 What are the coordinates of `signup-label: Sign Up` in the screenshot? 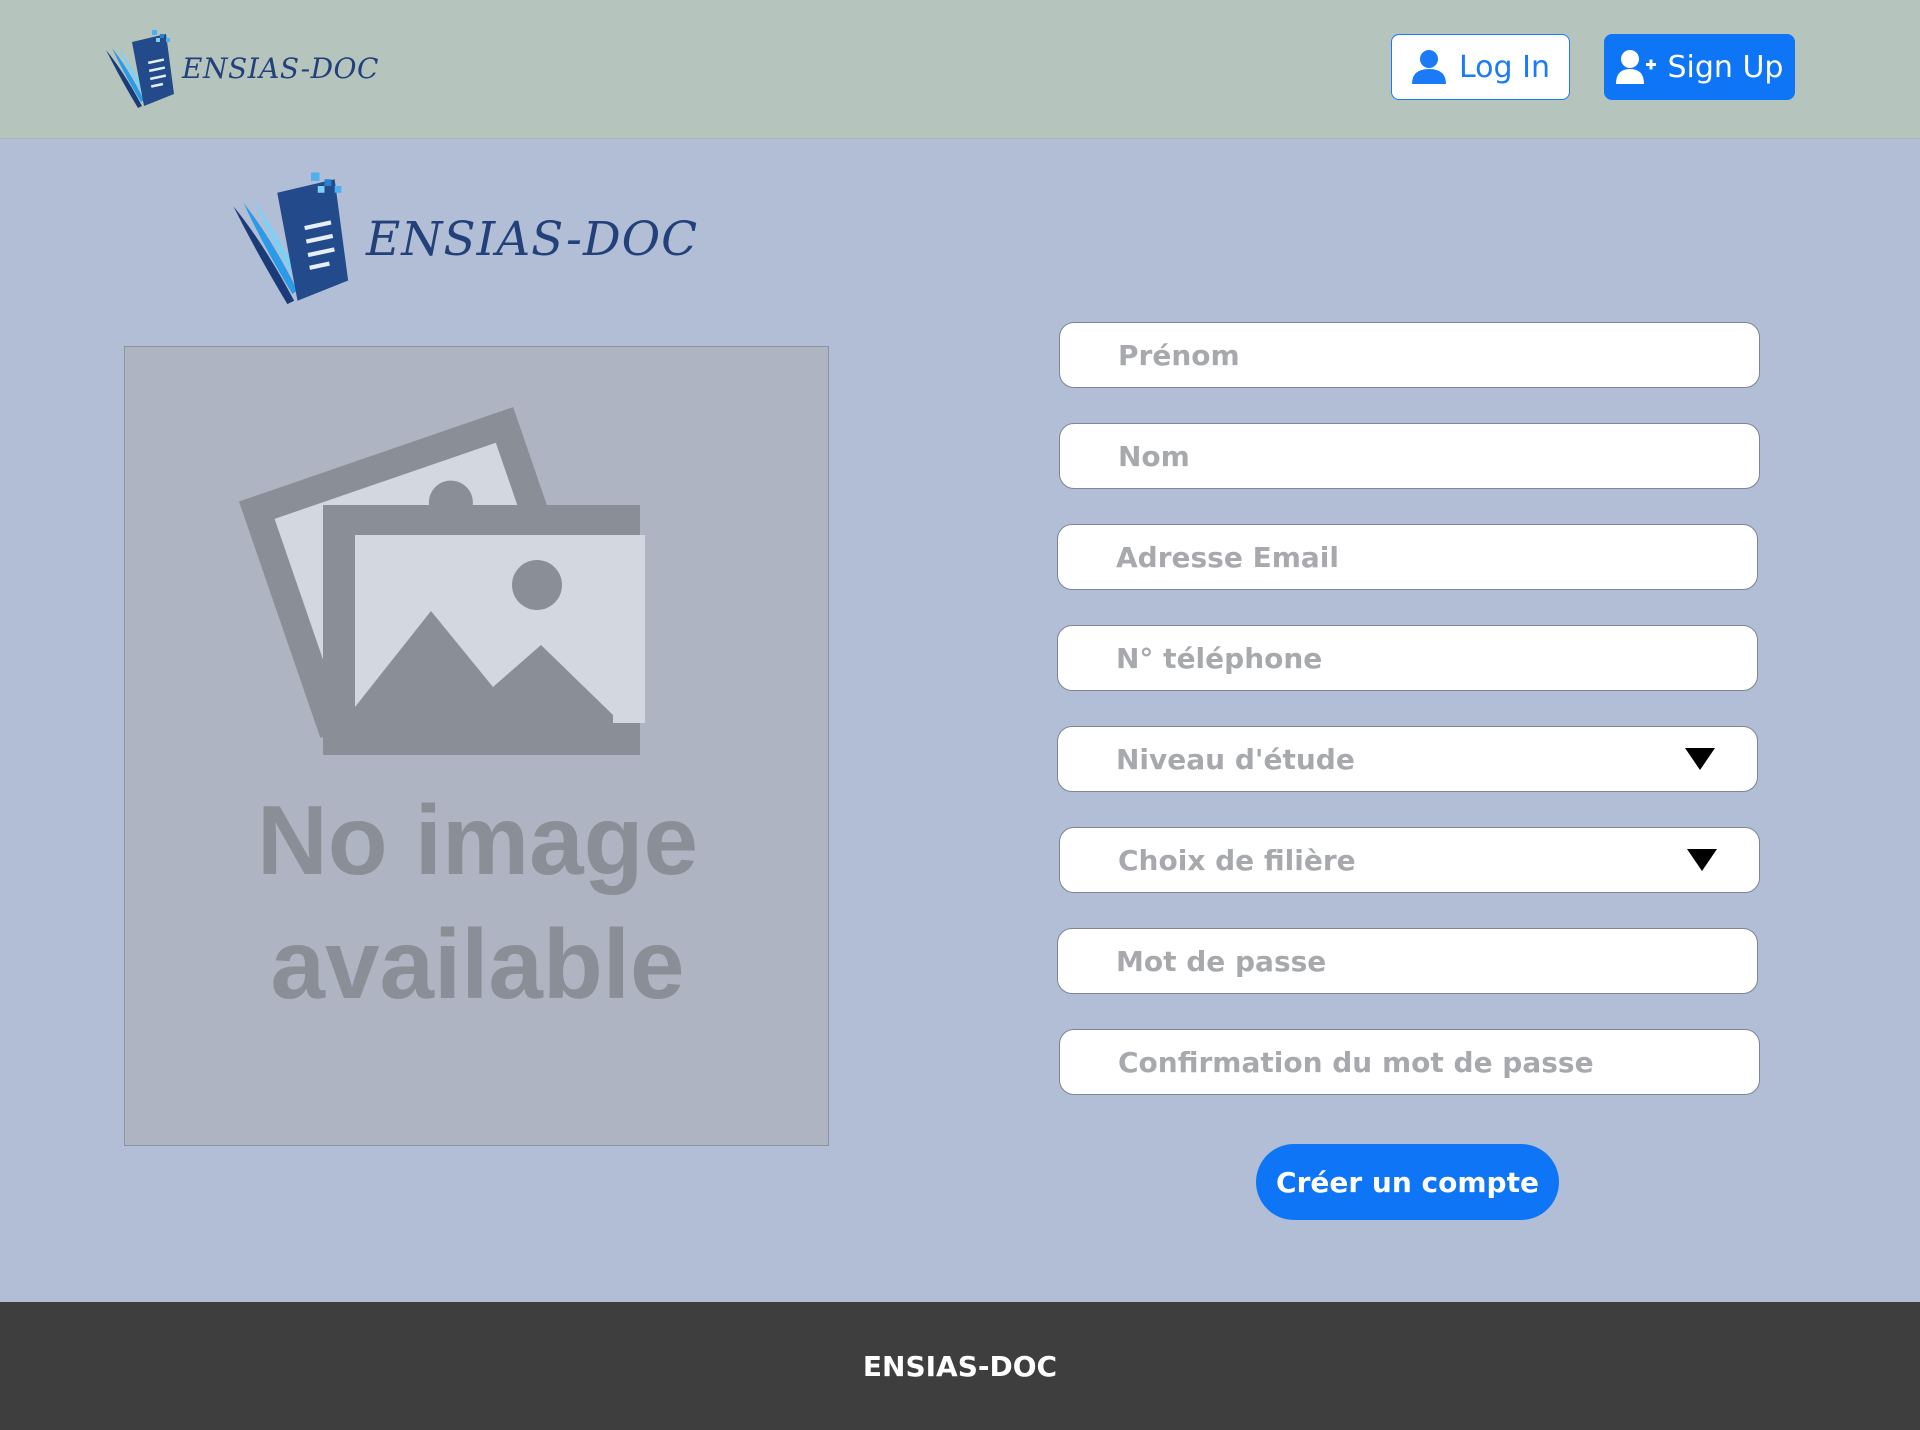 It's located at (1725, 67).